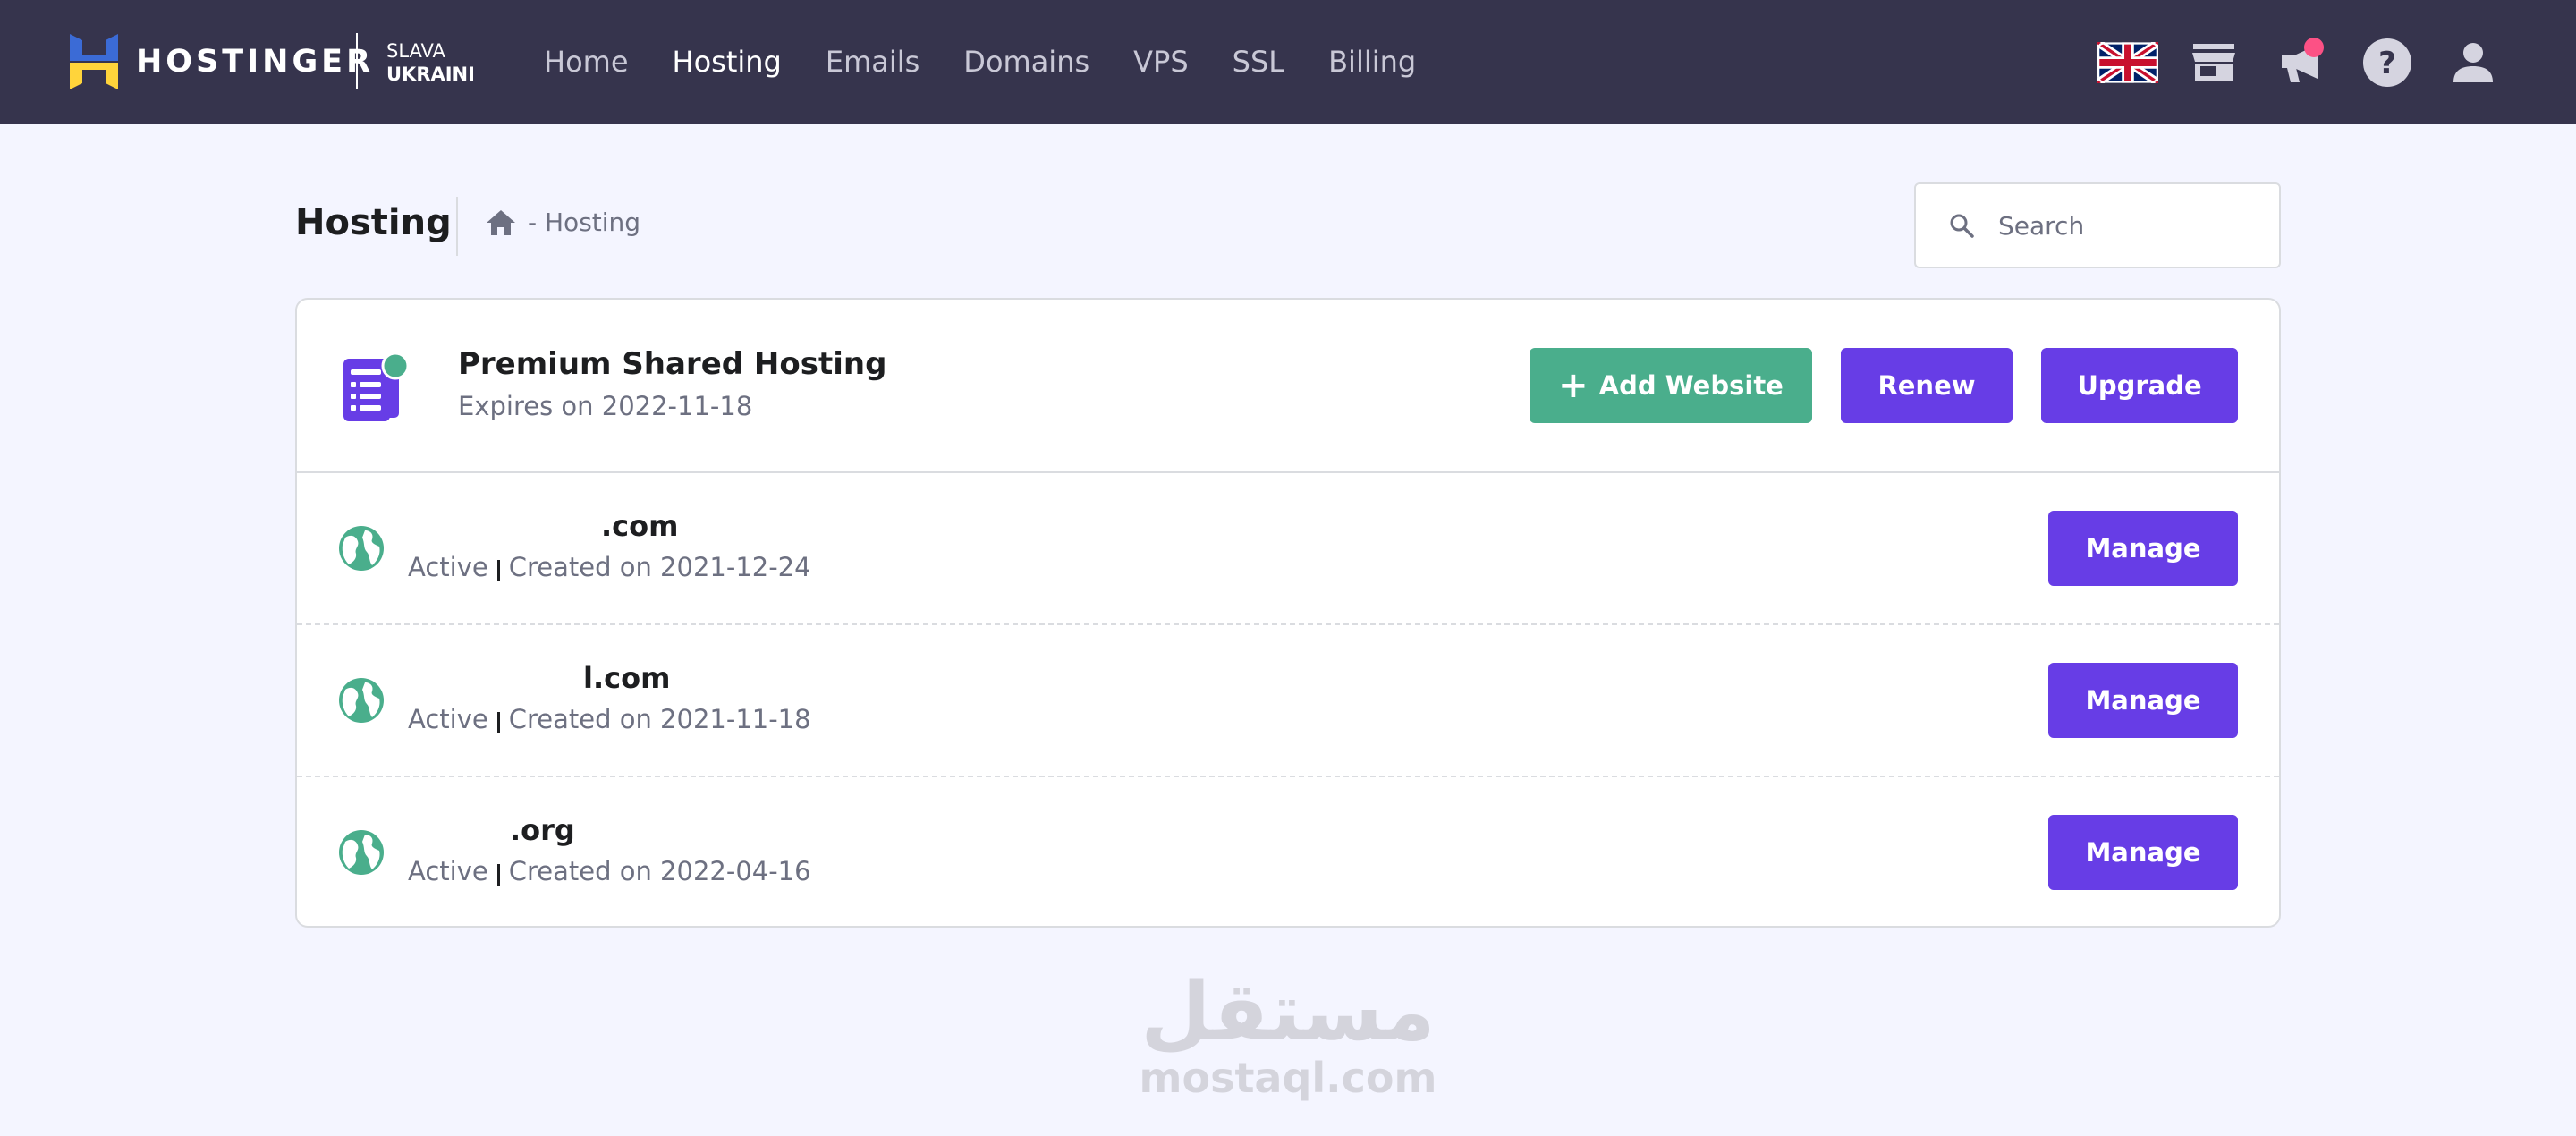 The height and width of the screenshot is (1136, 2576). Describe the element at coordinates (1288, 1078) in the screenshot. I see `watermark-latin: mostaql.com` at that location.